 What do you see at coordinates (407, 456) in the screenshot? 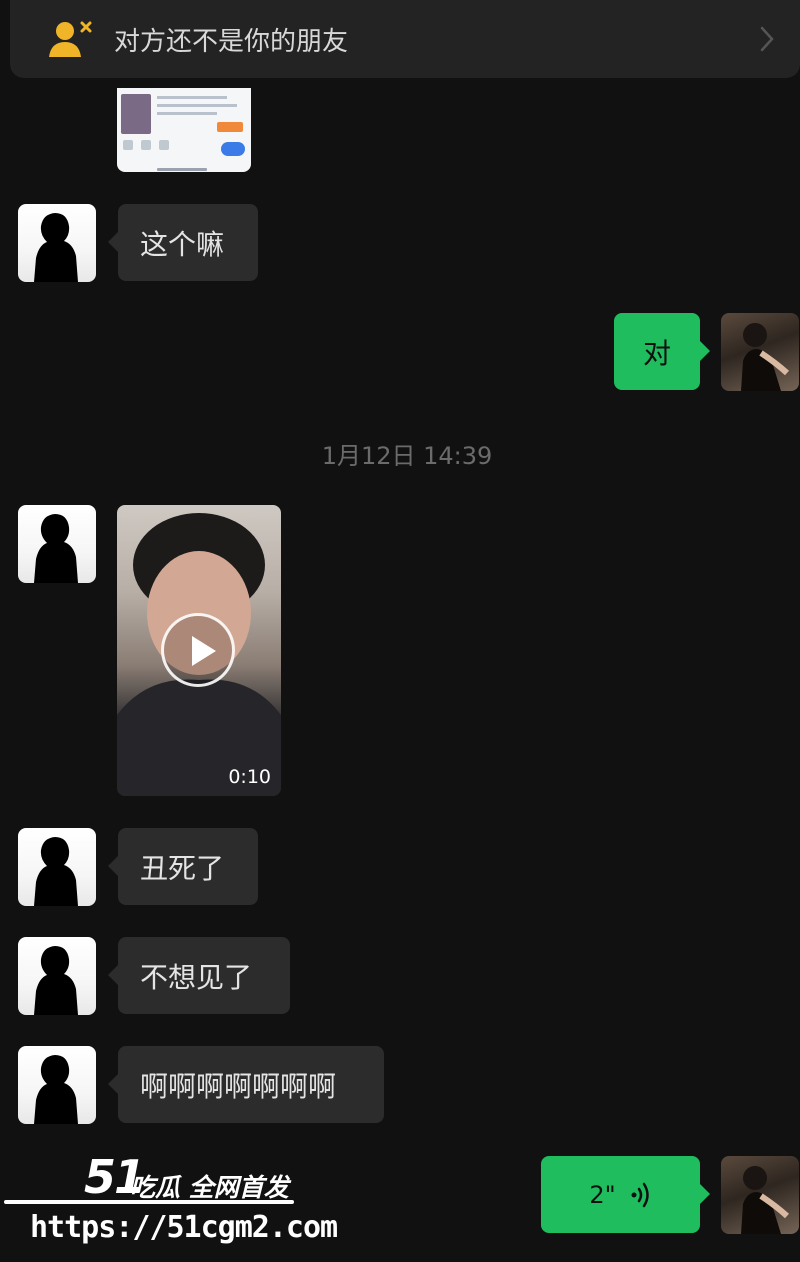
I see `message-timestamp: 1月12日 14:39` at bounding box center [407, 456].